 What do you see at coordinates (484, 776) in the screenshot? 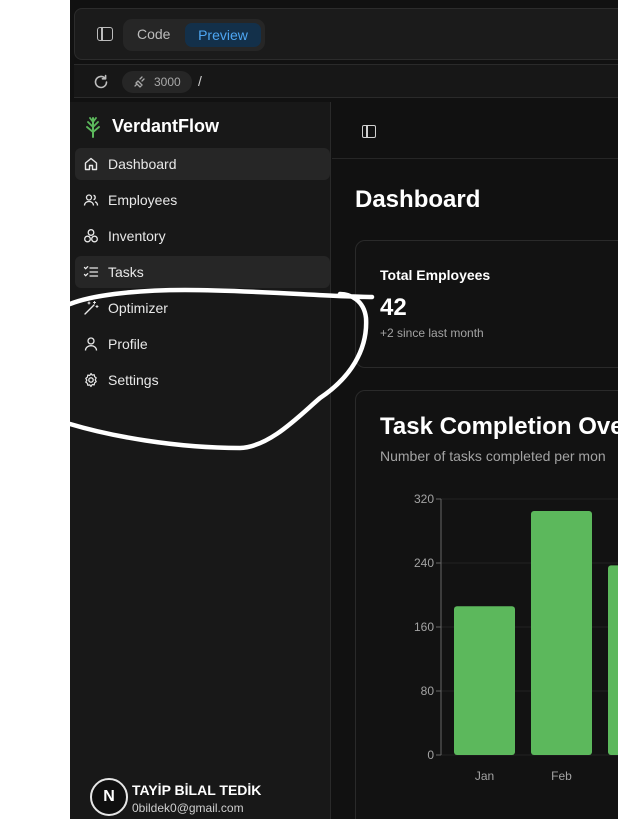
I see `x-tick-label: Jan` at bounding box center [484, 776].